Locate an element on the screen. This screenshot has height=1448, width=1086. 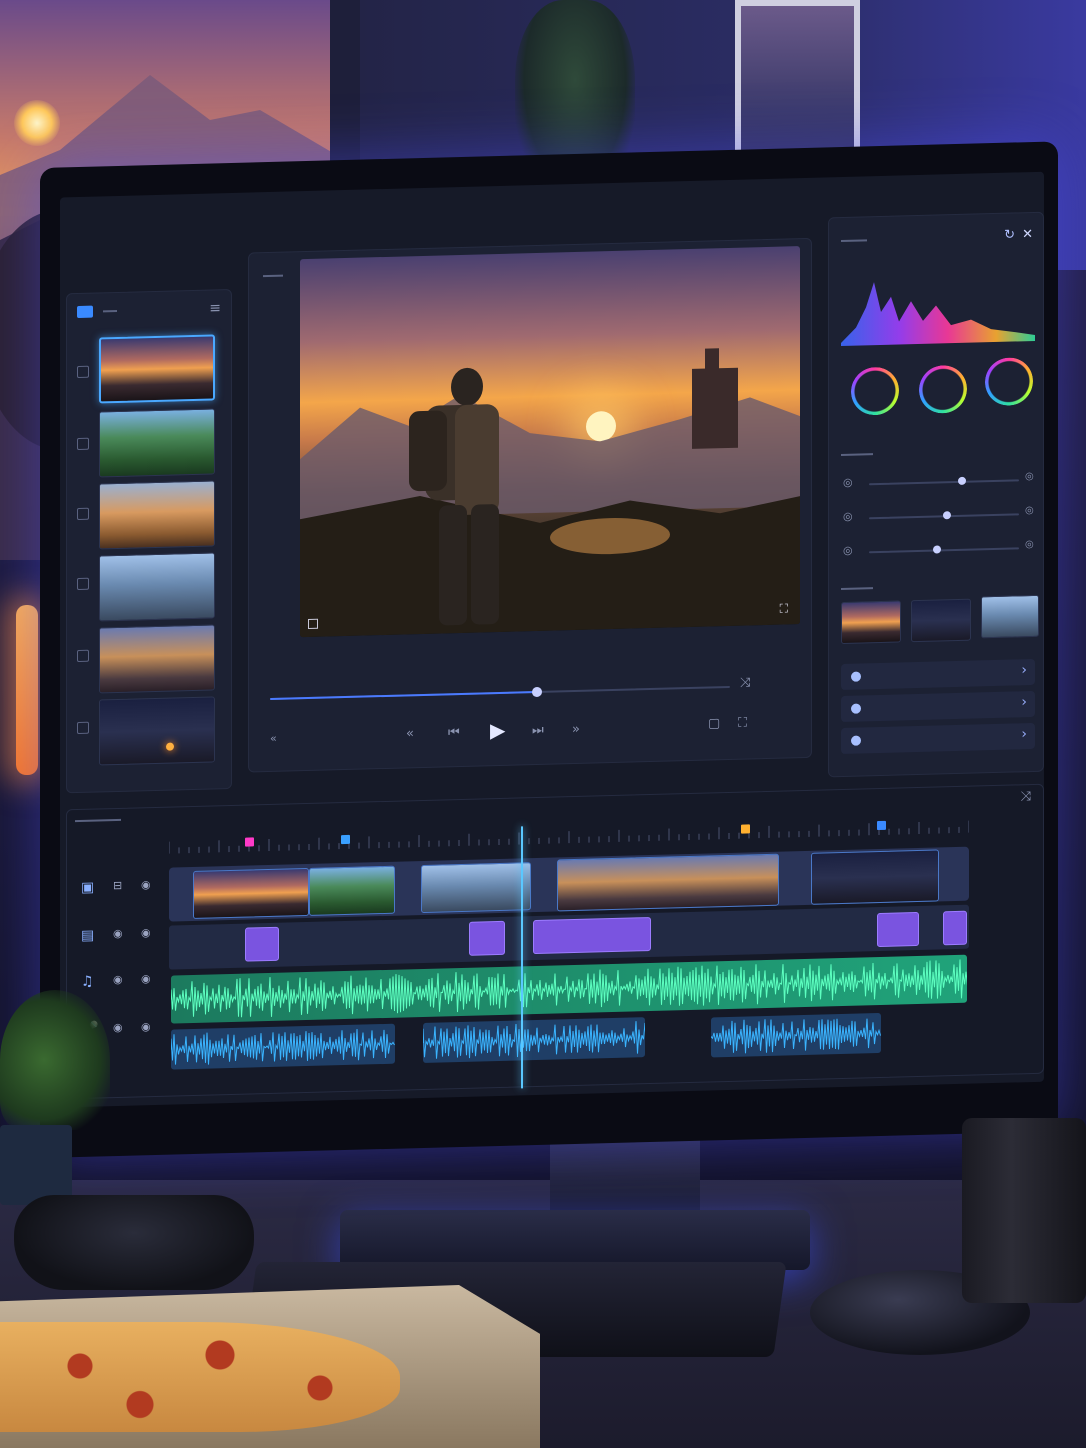
bin-thumb-campfire-night is located at coordinates (157, 731).